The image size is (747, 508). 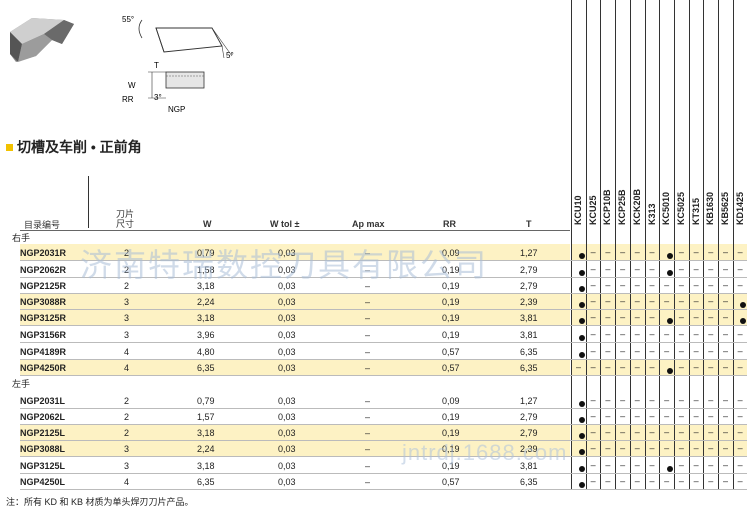 What do you see at coordinates (636, 206) in the screenshot?
I see `grade-header-kck20b: KCK20B` at bounding box center [636, 206].